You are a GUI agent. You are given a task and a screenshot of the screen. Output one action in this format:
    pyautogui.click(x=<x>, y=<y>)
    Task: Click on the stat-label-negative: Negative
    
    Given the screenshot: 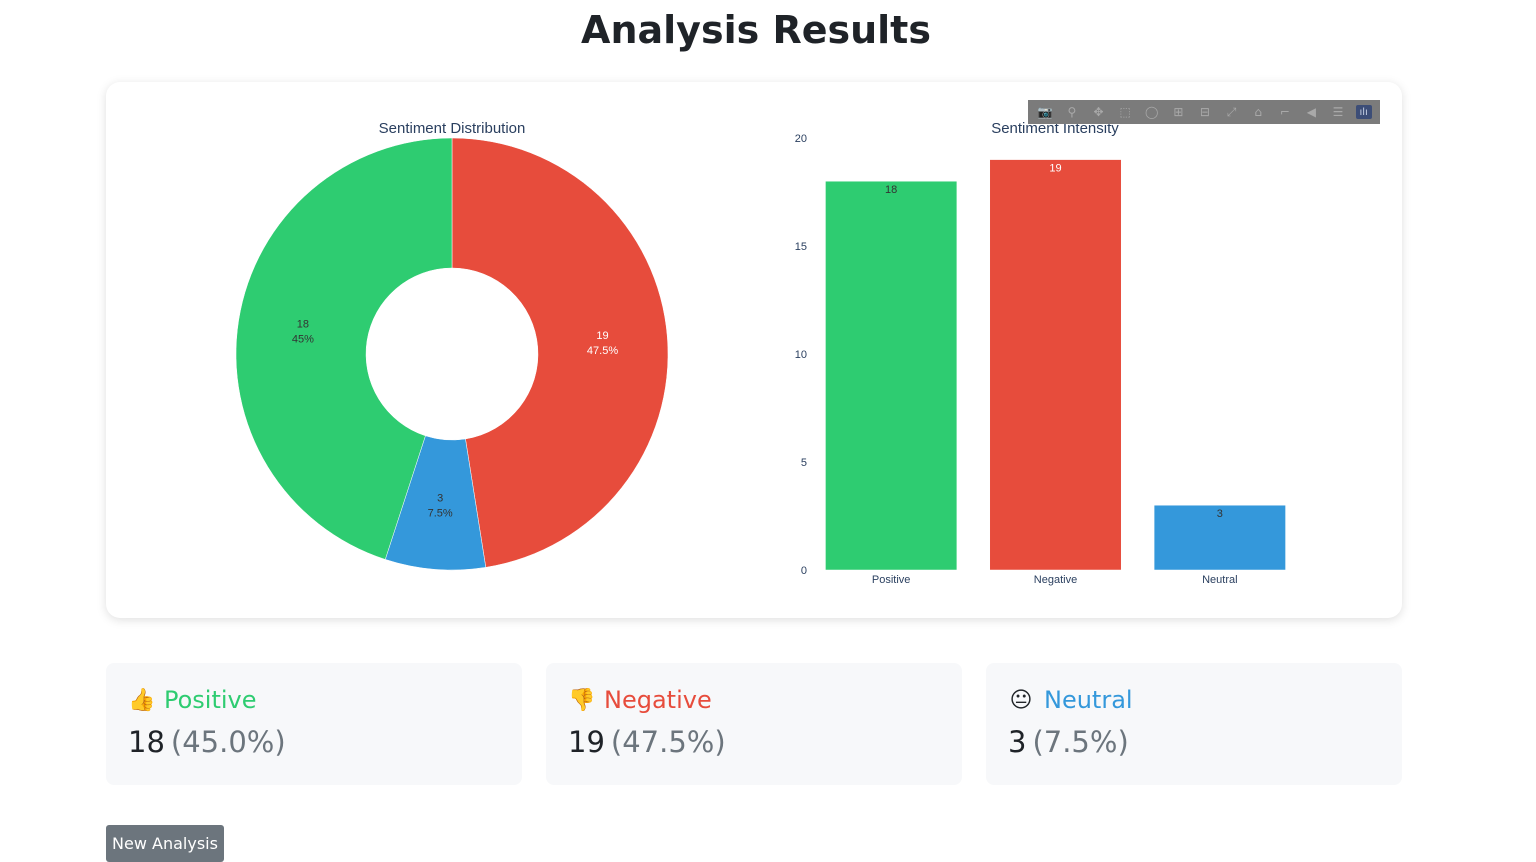 What is the action you would take?
    pyautogui.click(x=658, y=700)
    